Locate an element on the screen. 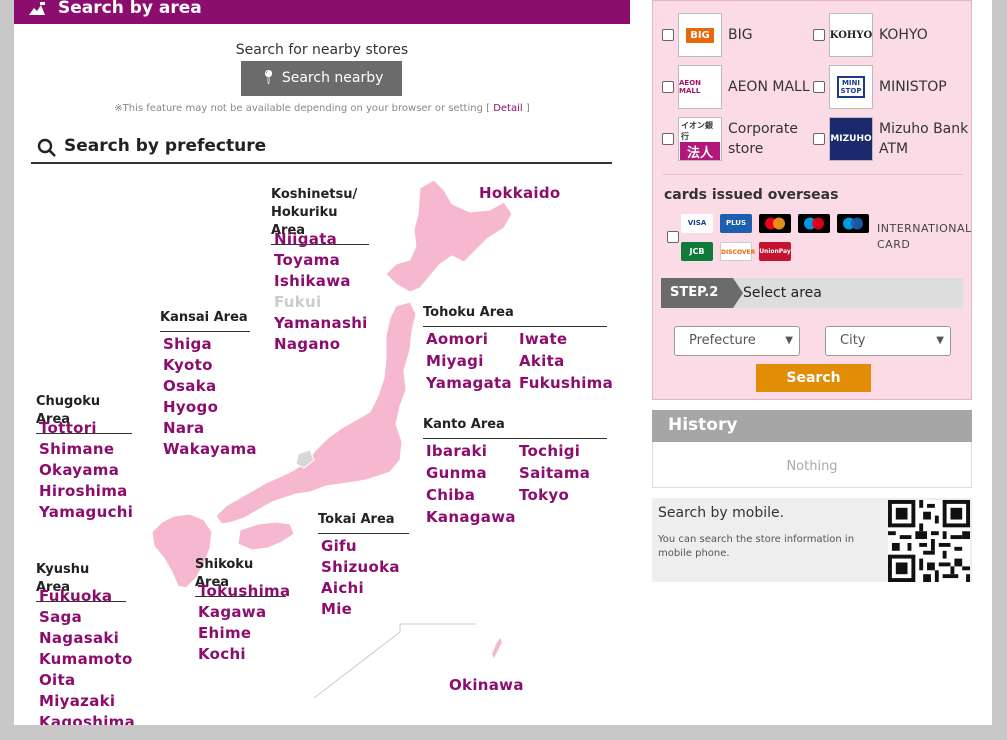  brand-ministop-checkbox is located at coordinates (819, 87).